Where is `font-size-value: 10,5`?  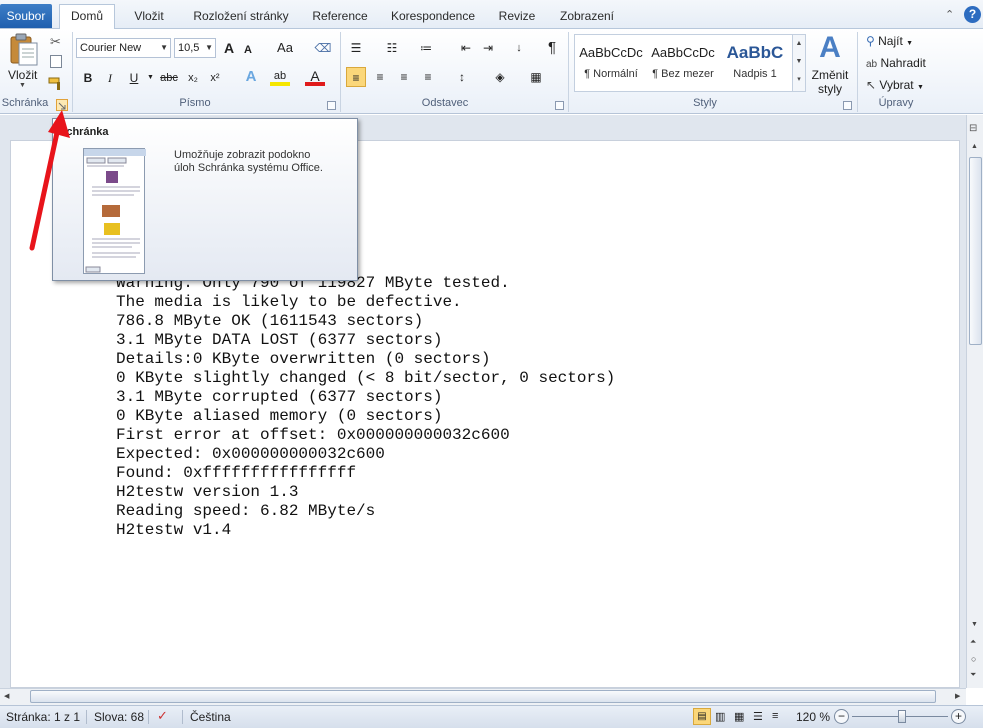 font-size-value: 10,5 is located at coordinates (189, 48).